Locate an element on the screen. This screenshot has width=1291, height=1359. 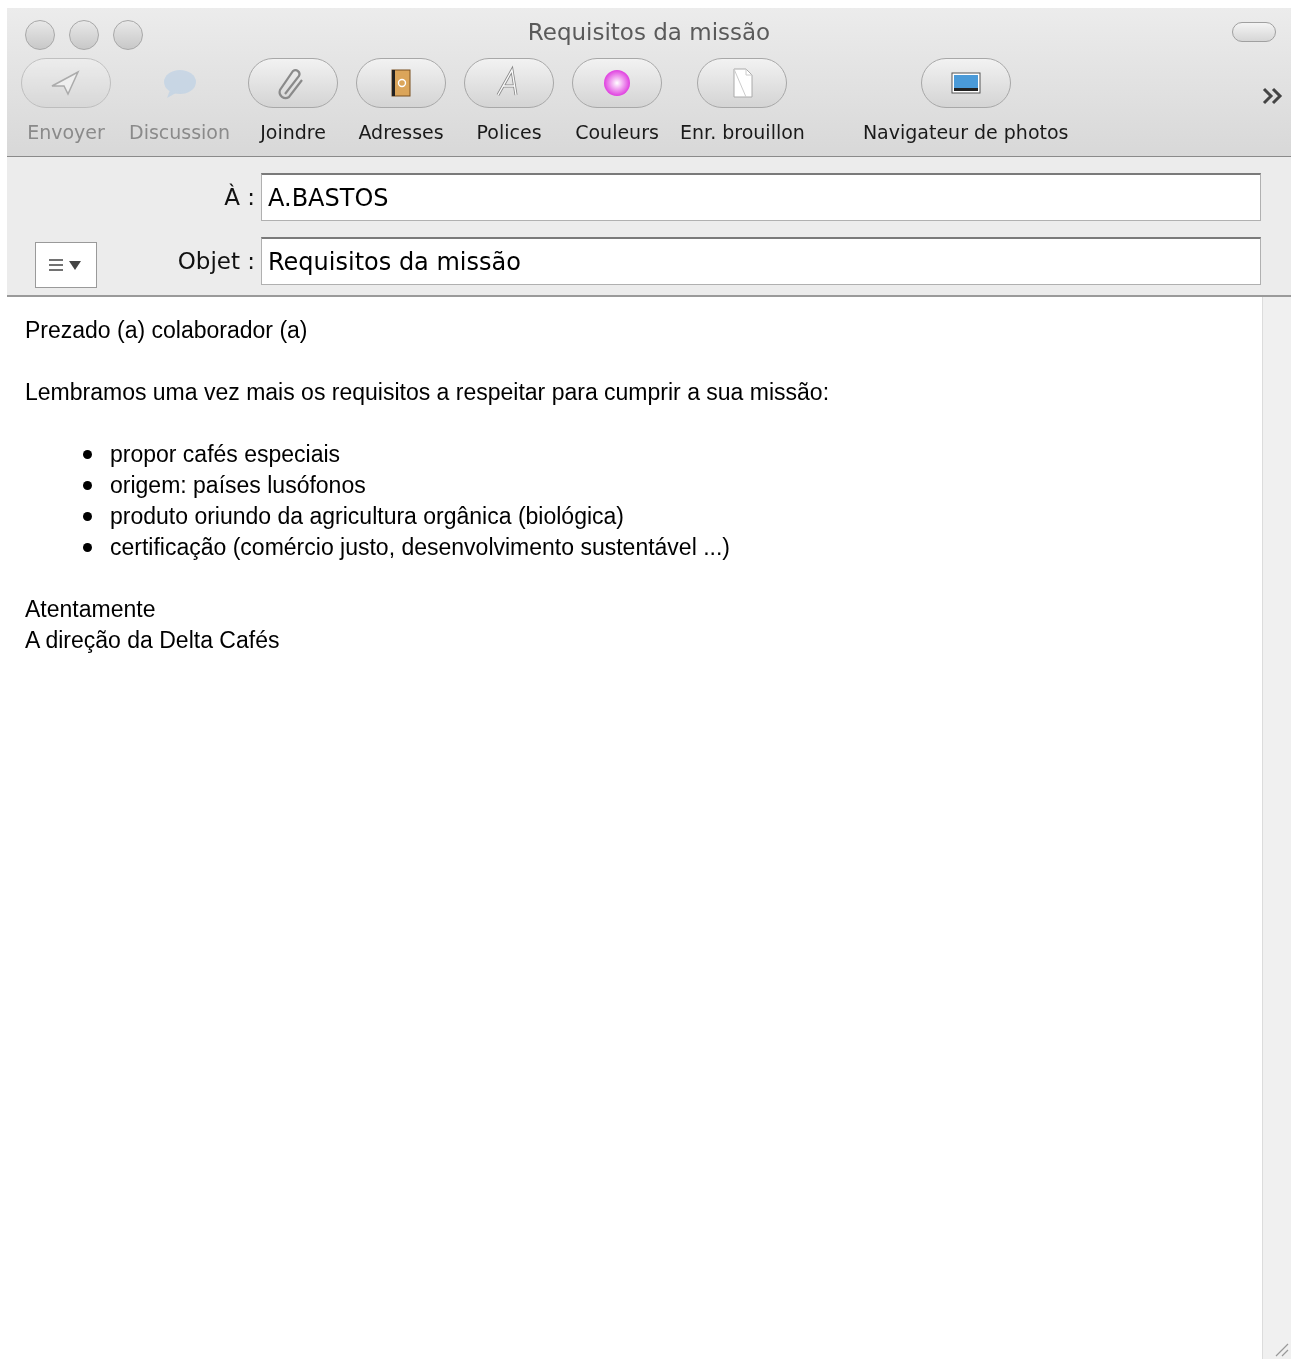
photos-icon is located at coordinates (965, 83).